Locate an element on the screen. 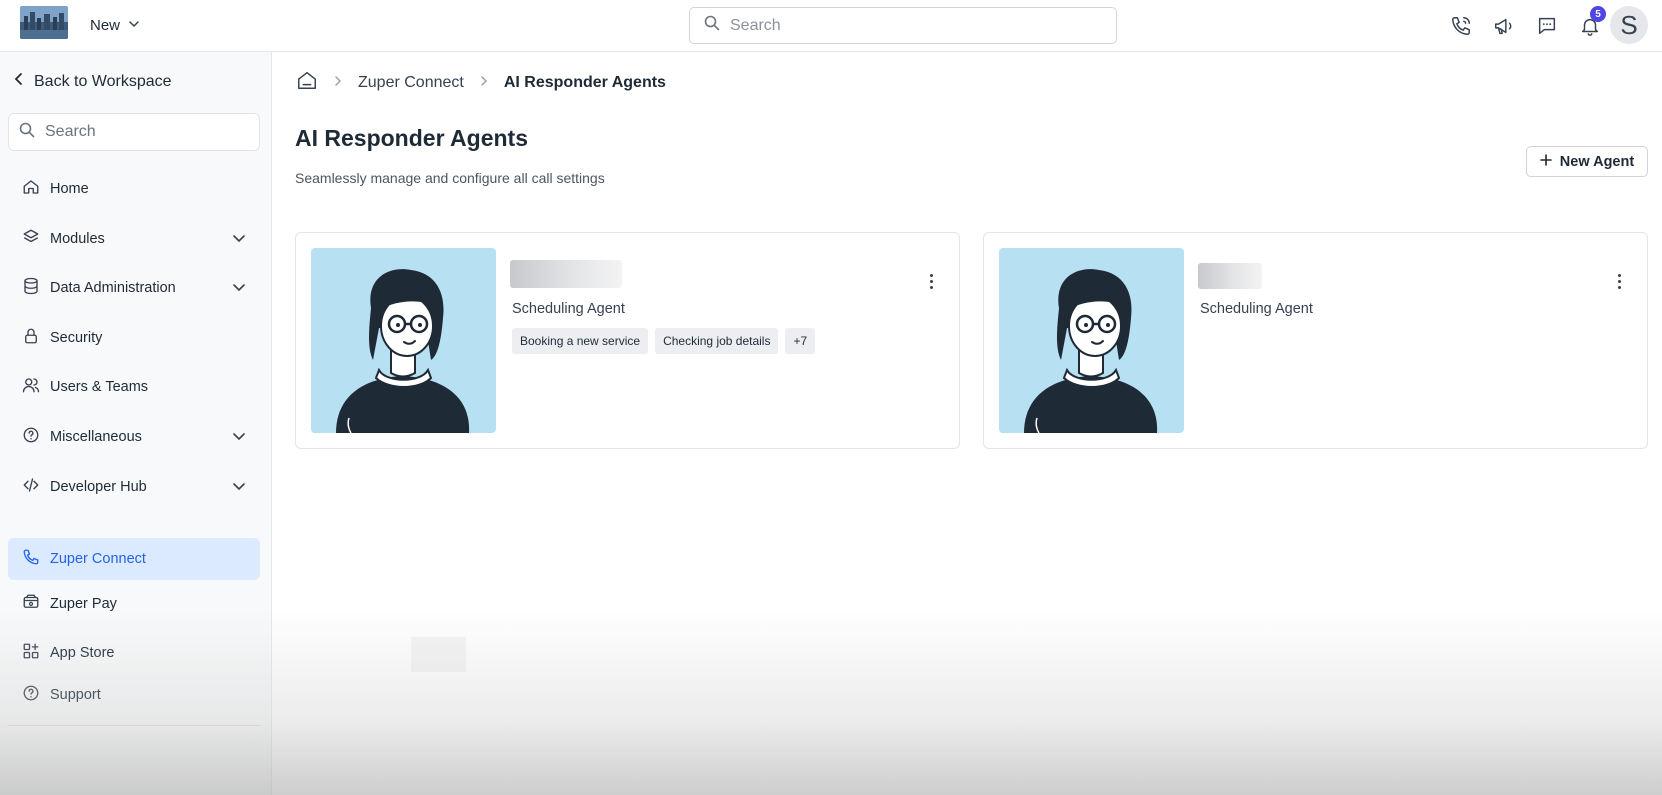  sidebar-item-label: App Store is located at coordinates (82, 653).